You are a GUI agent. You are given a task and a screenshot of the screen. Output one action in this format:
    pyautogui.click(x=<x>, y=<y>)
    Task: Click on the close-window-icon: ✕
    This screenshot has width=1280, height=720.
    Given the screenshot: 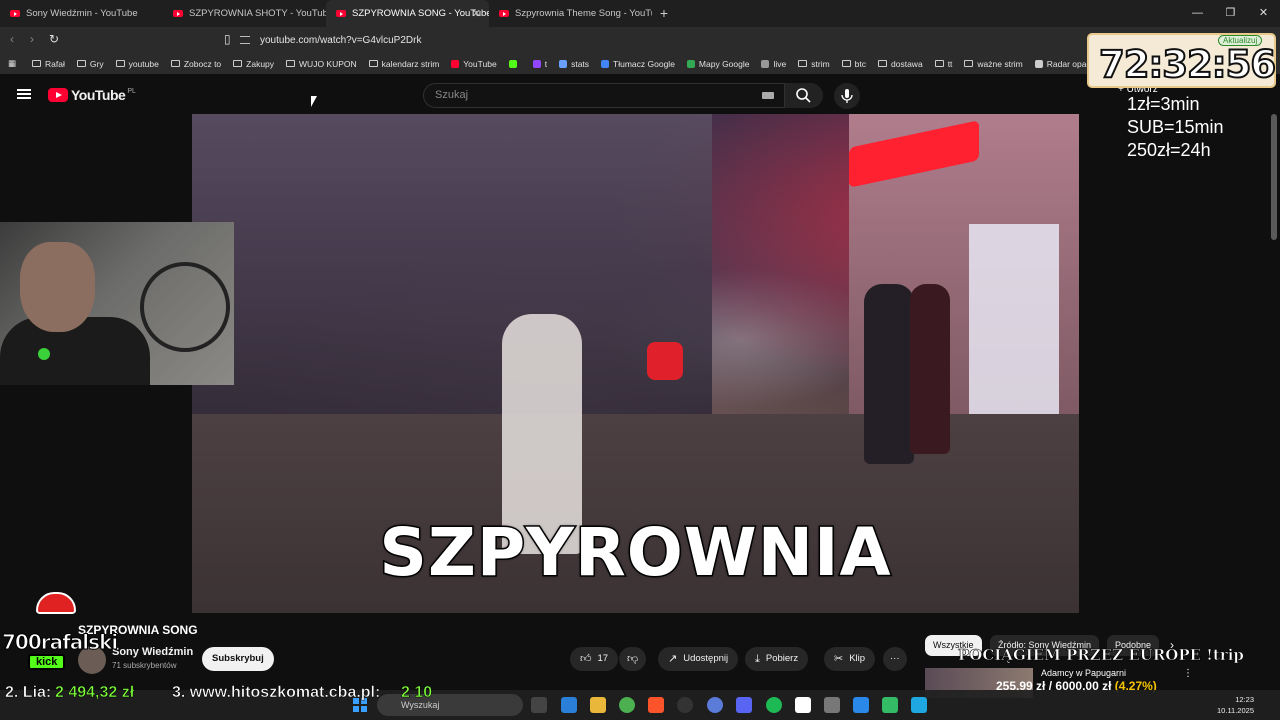 What is the action you would take?
    pyautogui.click(x=1263, y=13)
    